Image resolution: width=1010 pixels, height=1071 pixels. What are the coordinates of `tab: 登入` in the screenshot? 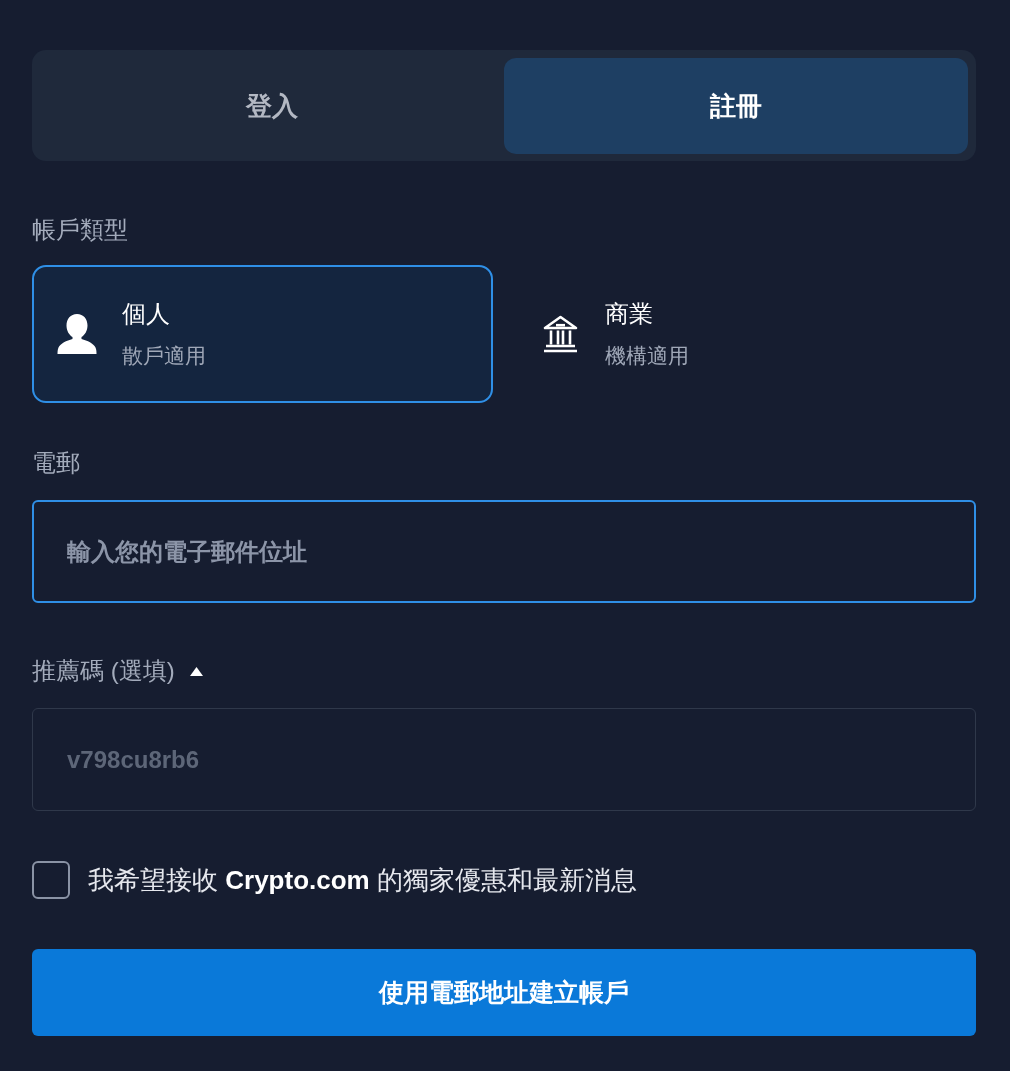 It's located at (272, 106).